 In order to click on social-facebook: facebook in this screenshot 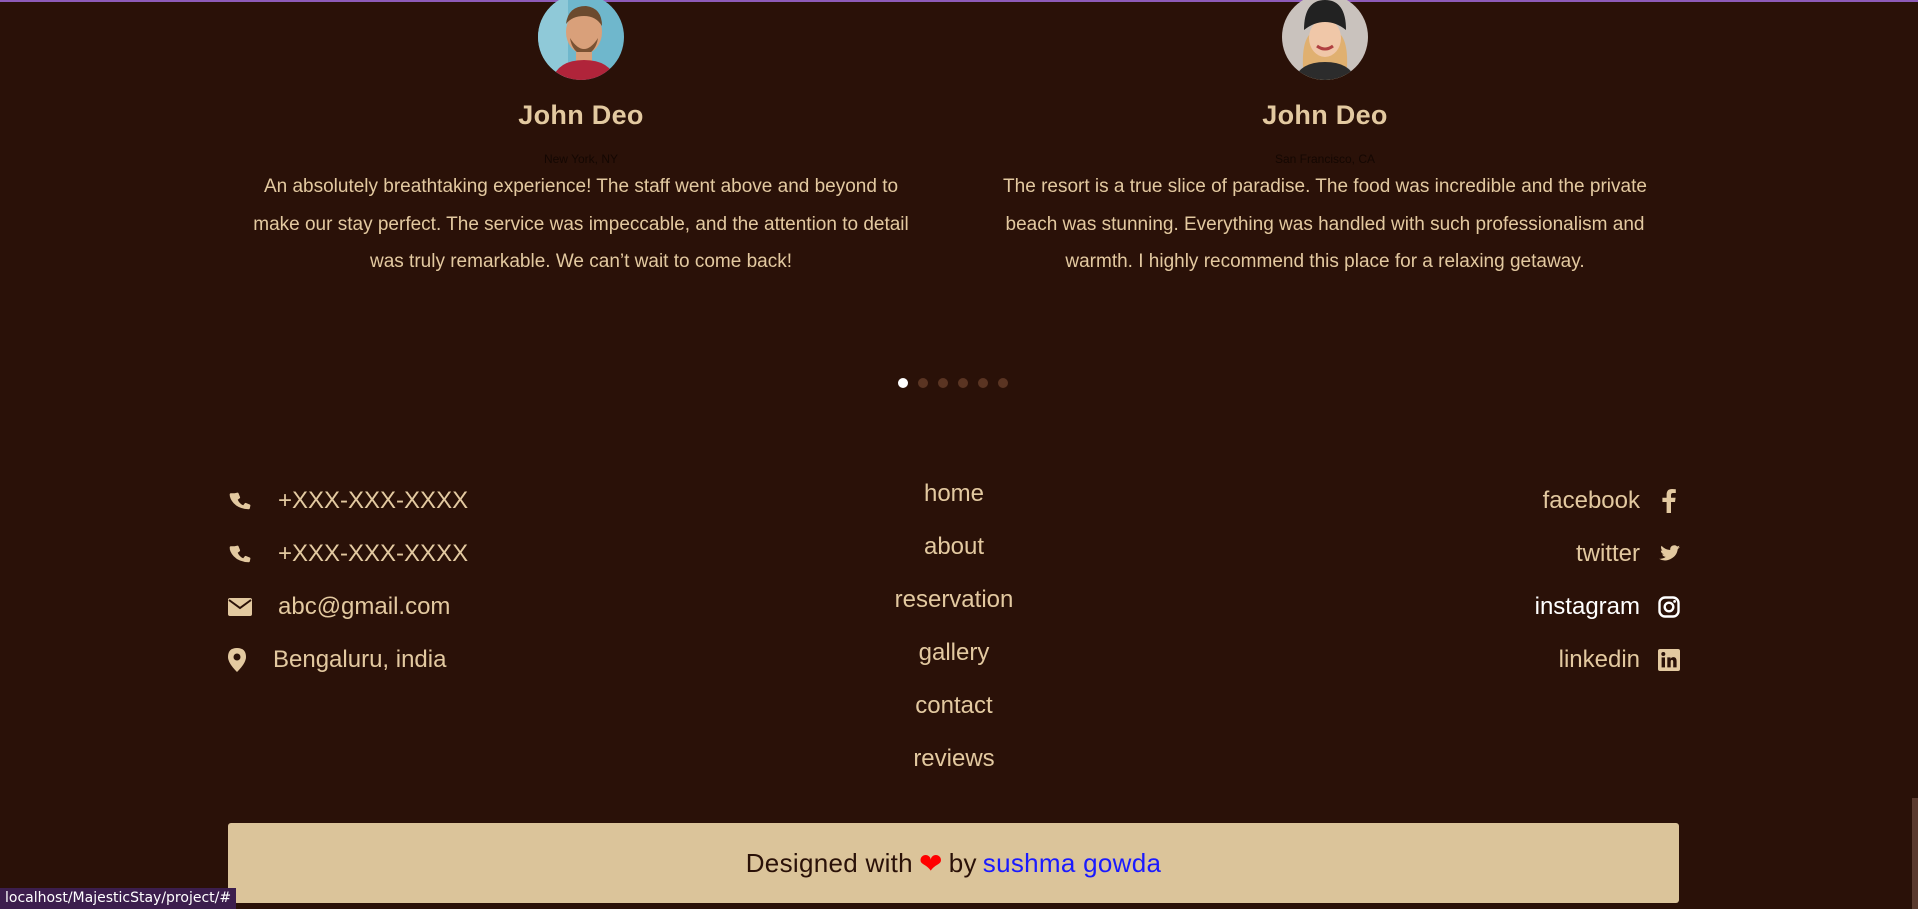, I will do `click(1560, 500)`.